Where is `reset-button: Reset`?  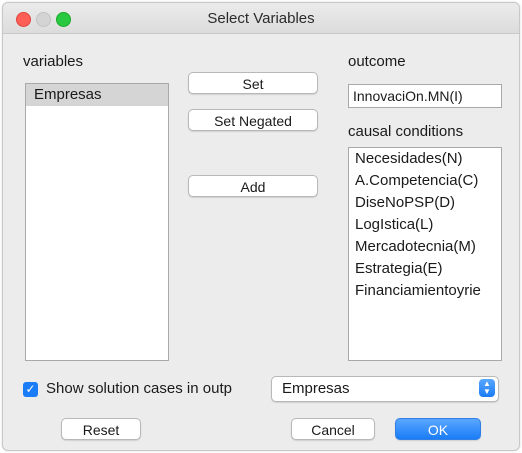
reset-button: Reset is located at coordinates (101, 429).